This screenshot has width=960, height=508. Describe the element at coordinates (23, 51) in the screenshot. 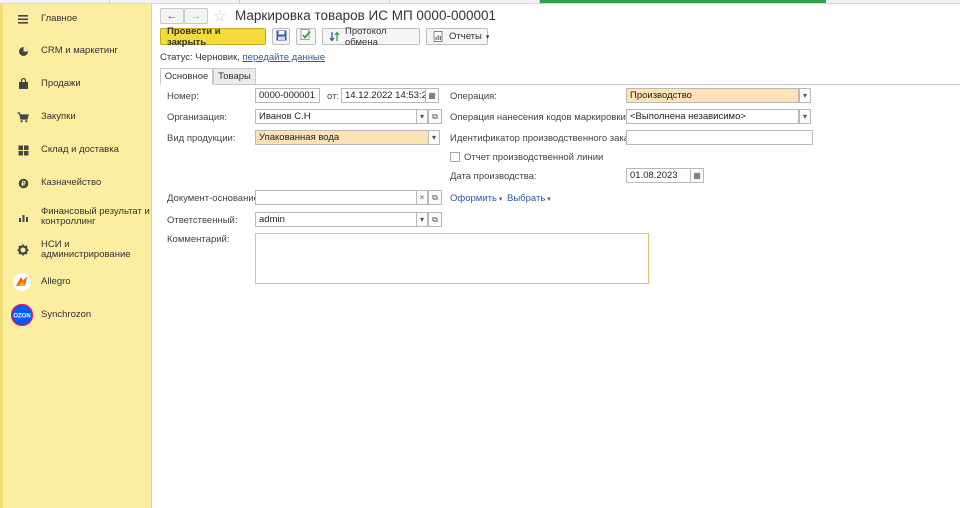

I see `pie-chart-icon` at that location.